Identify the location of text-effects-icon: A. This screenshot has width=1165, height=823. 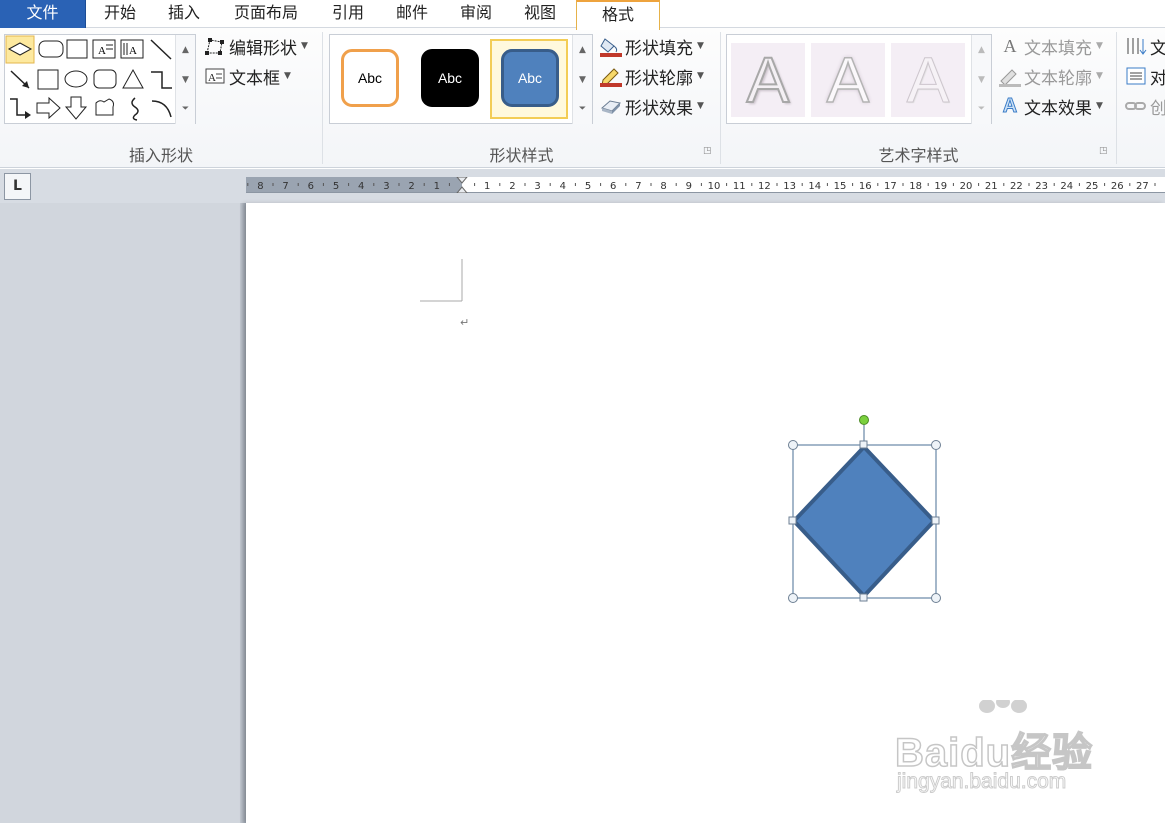
(1010, 105).